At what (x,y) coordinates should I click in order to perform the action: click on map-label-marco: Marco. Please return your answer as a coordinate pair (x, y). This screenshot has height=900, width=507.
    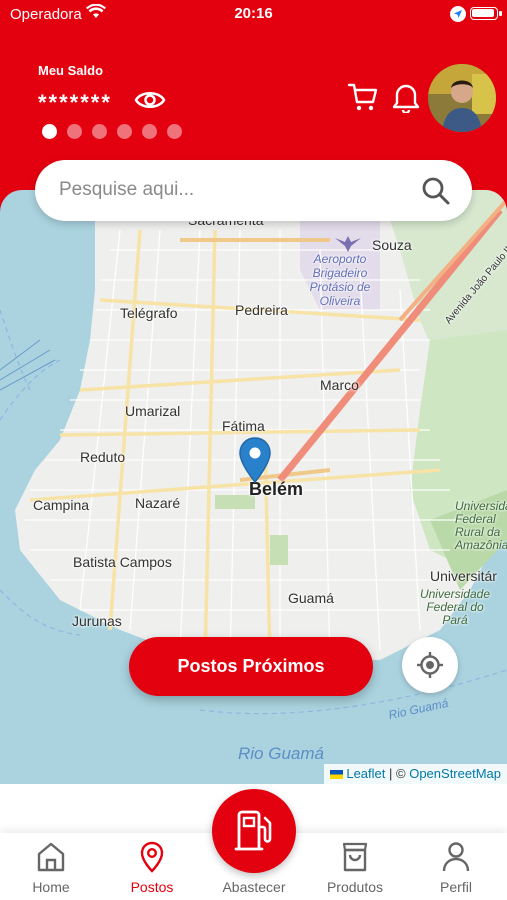
    Looking at the image, I should click on (339, 385).